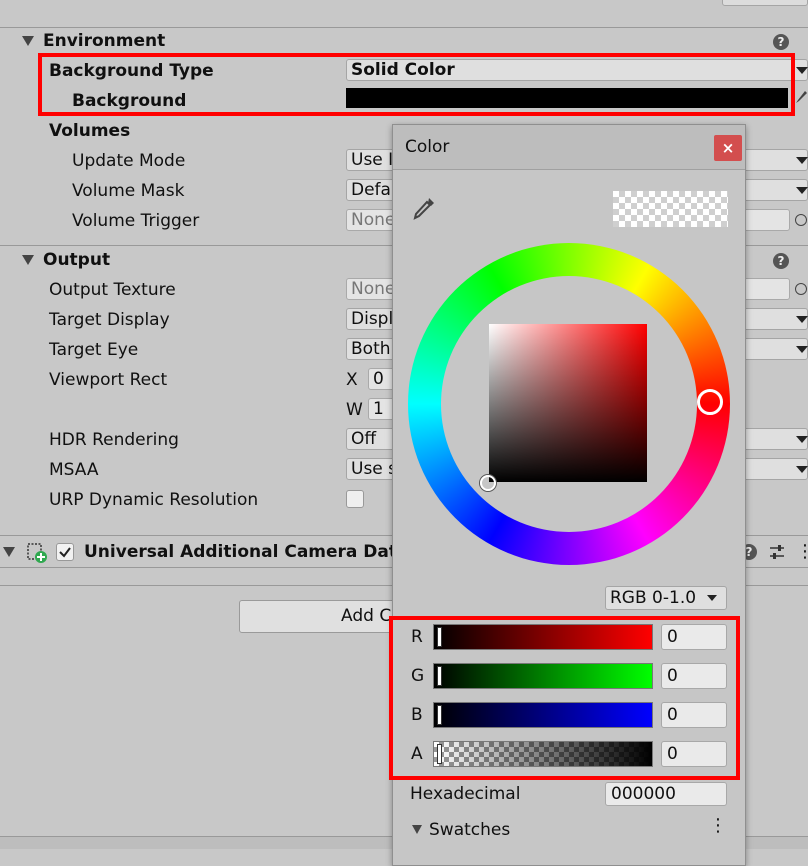  What do you see at coordinates (28, 260) in the screenshot?
I see `output-foldout-icon` at bounding box center [28, 260].